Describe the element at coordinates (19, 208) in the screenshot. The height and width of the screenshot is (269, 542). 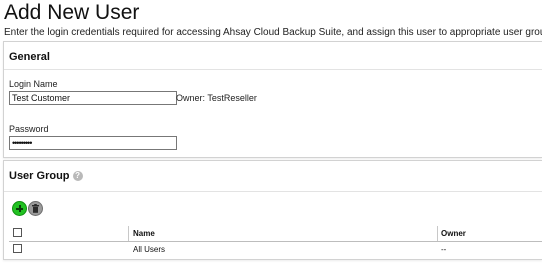
I see `add-group-button` at that location.